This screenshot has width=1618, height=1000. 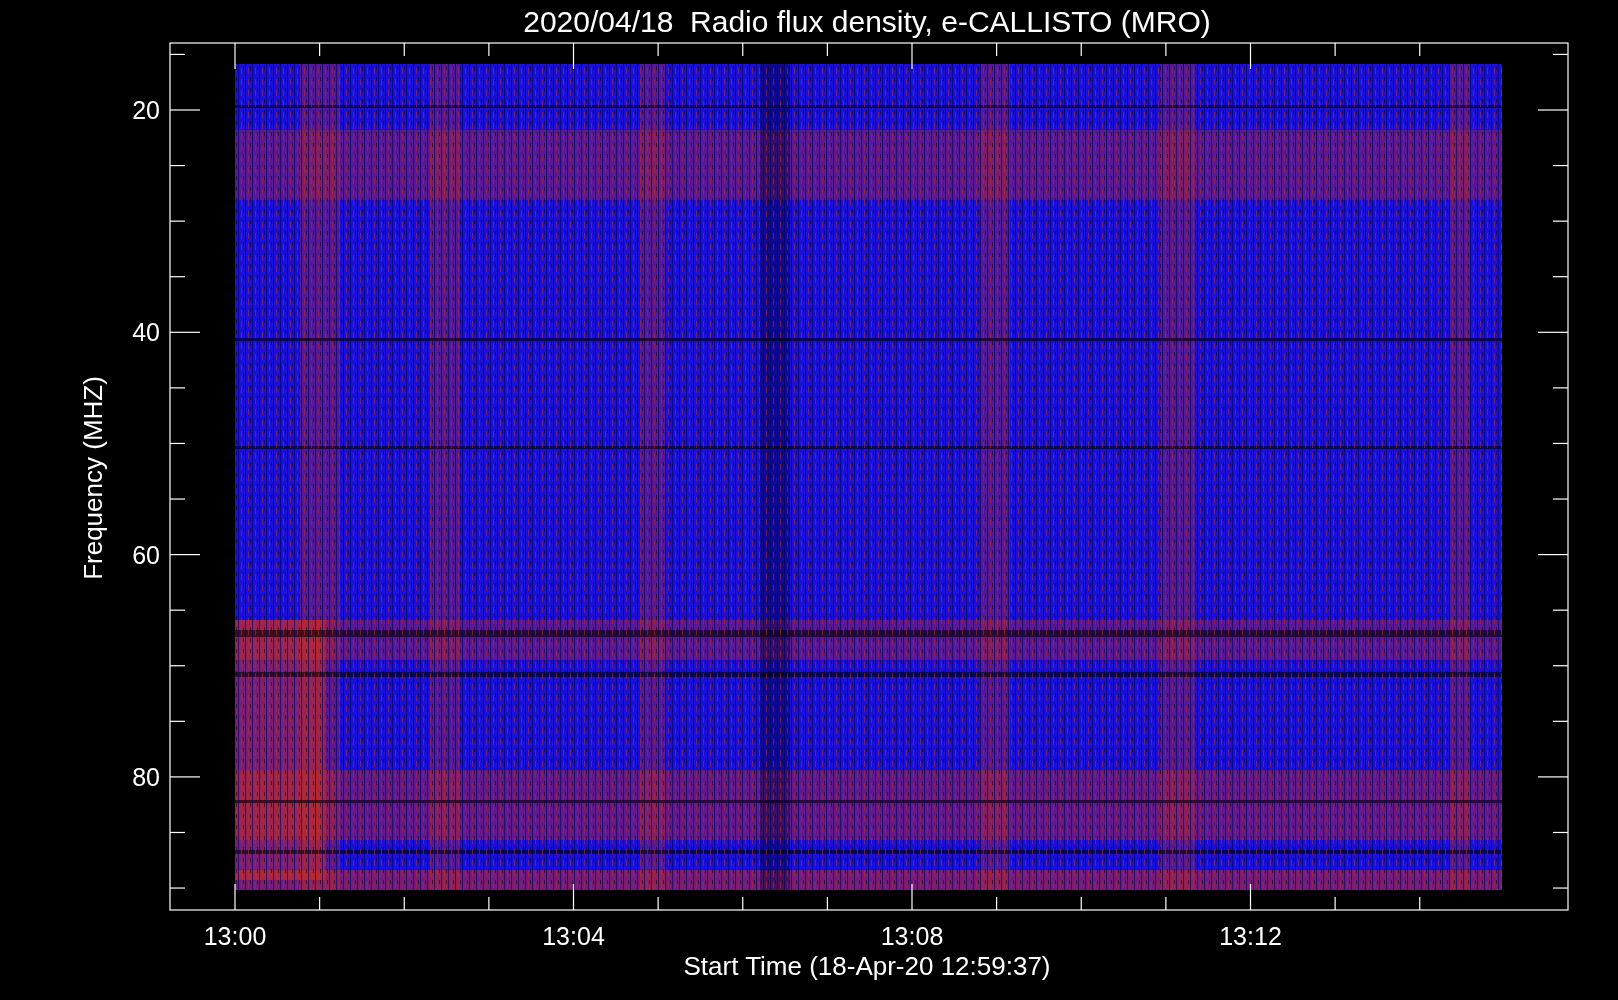 I want to click on x-axis-label: Start Time (18-Apr-20 12:59:37), so click(x=867, y=966).